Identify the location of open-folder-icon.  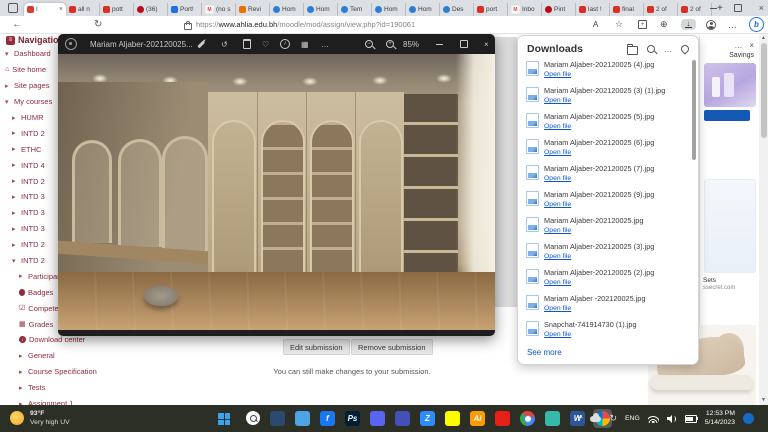
(632, 49).